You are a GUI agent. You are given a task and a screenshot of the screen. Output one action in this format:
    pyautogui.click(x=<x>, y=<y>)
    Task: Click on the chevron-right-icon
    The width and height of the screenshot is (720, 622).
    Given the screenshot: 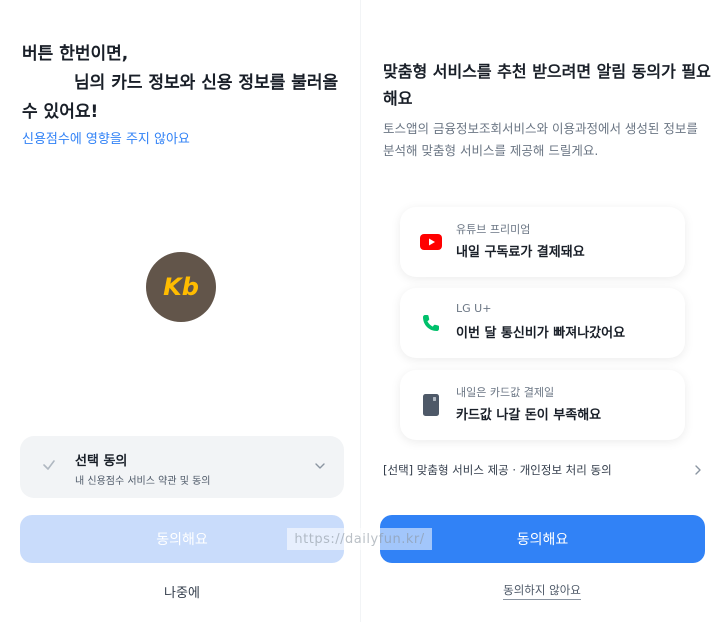 What is the action you would take?
    pyautogui.click(x=698, y=470)
    